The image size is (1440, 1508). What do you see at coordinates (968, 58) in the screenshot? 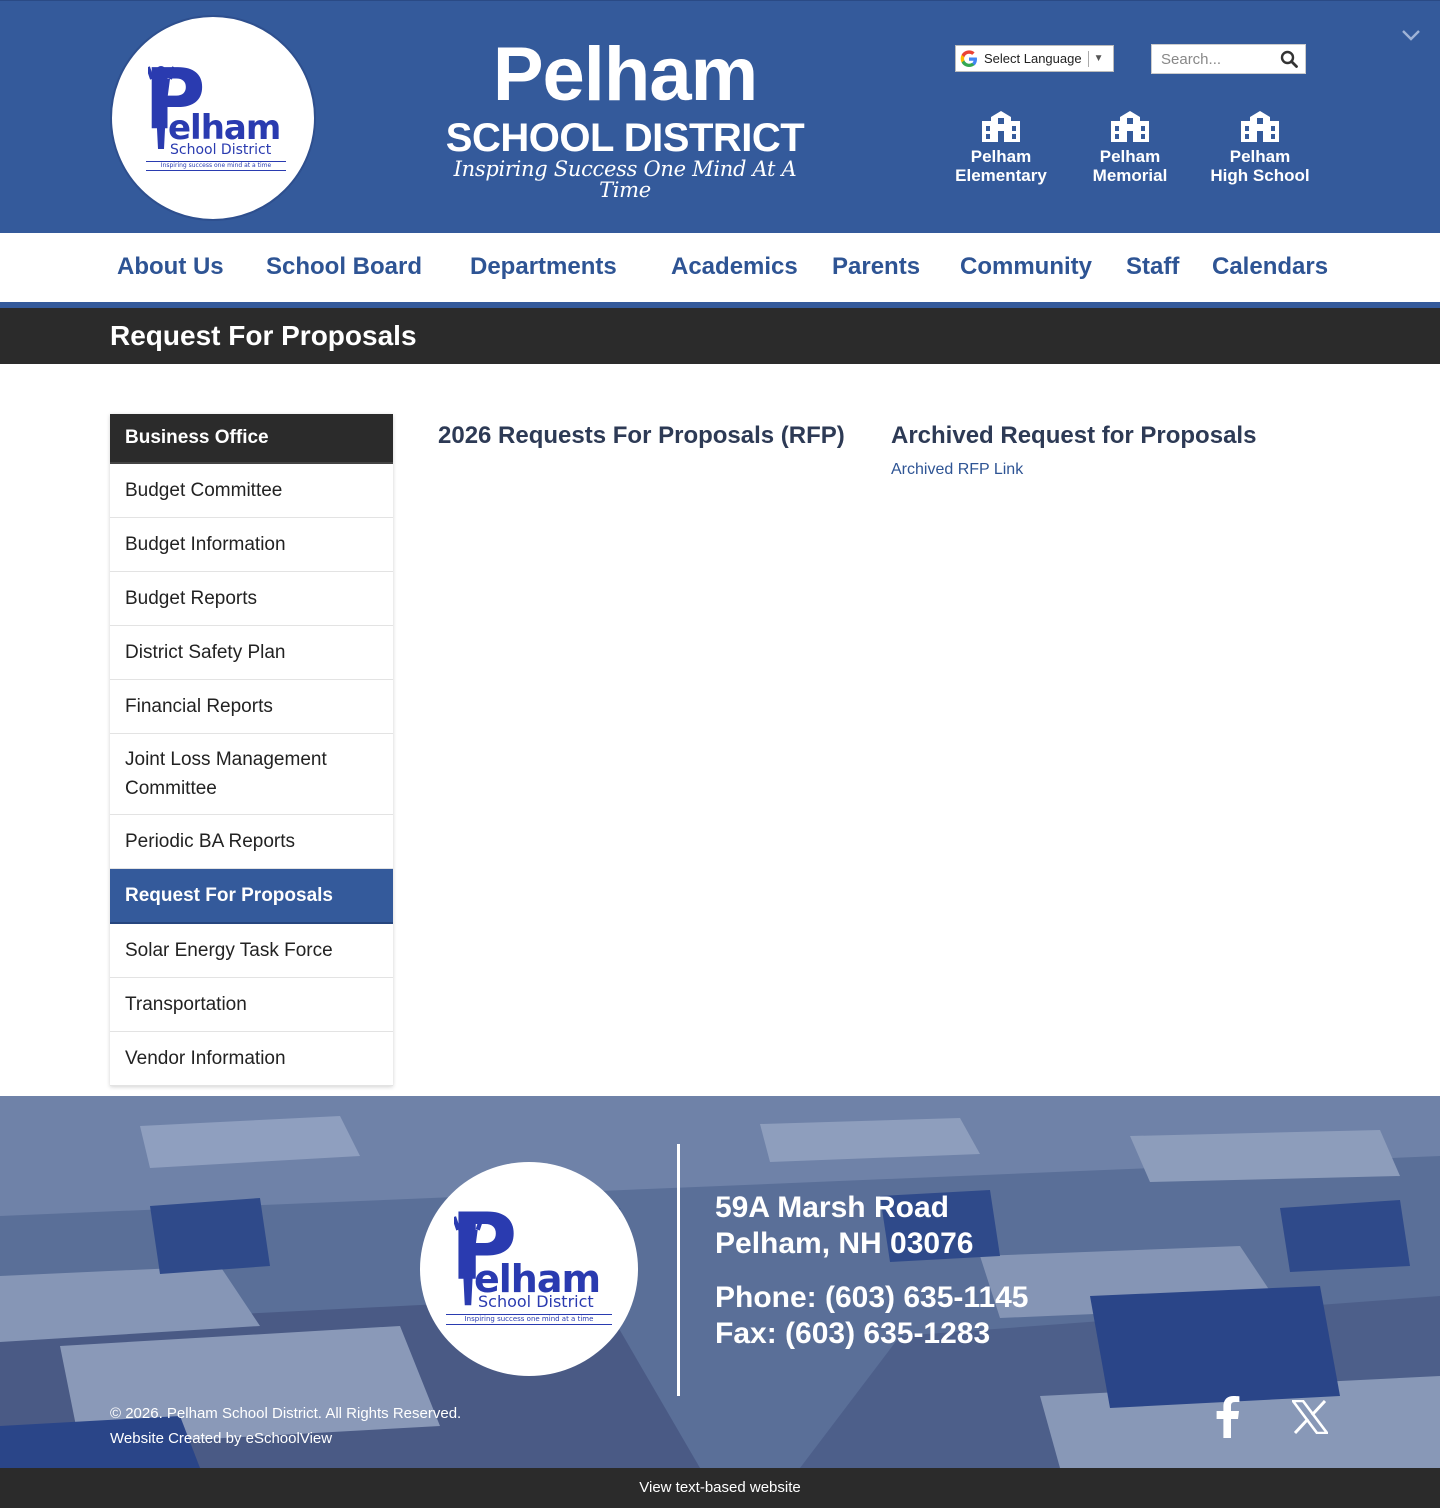
I see `google-icon` at bounding box center [968, 58].